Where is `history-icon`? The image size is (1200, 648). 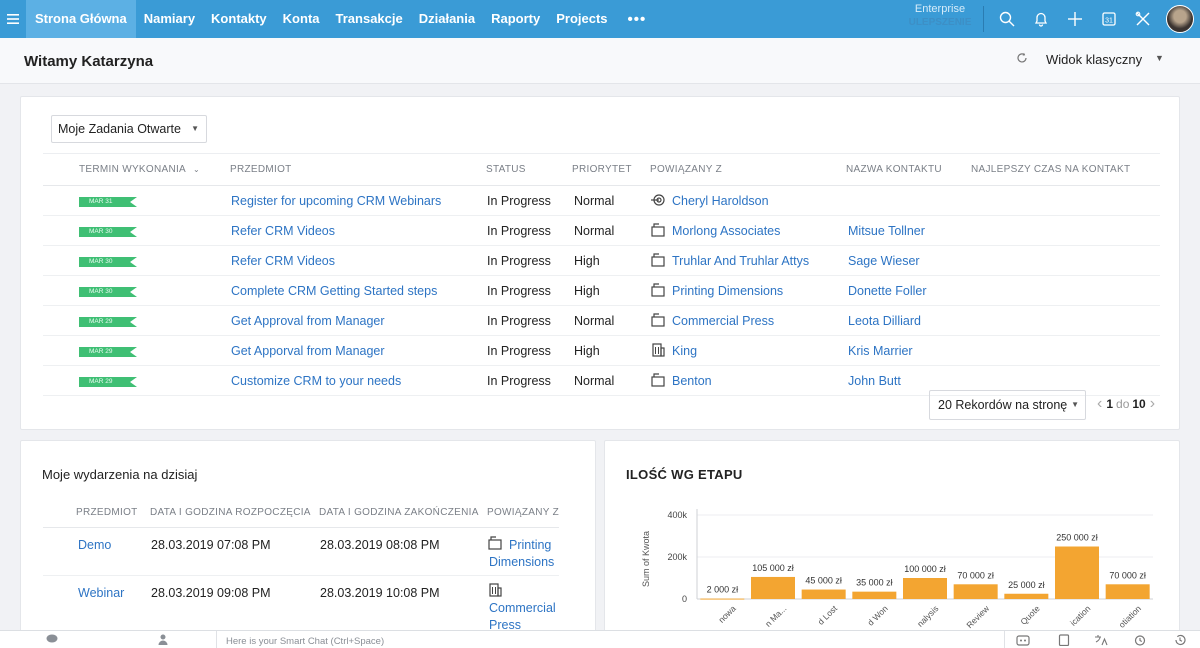 history-icon is located at coordinates (1180, 641).